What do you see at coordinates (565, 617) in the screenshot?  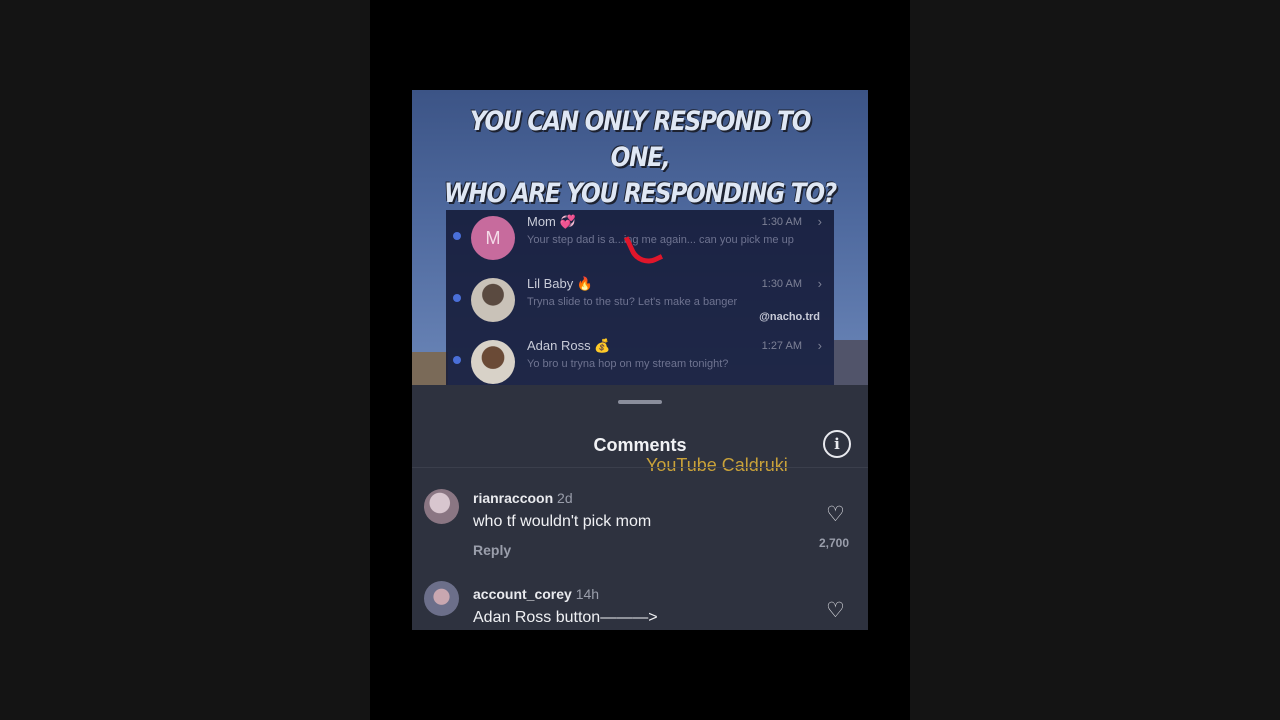 I see `comment-text: Adan Ross button———>` at bounding box center [565, 617].